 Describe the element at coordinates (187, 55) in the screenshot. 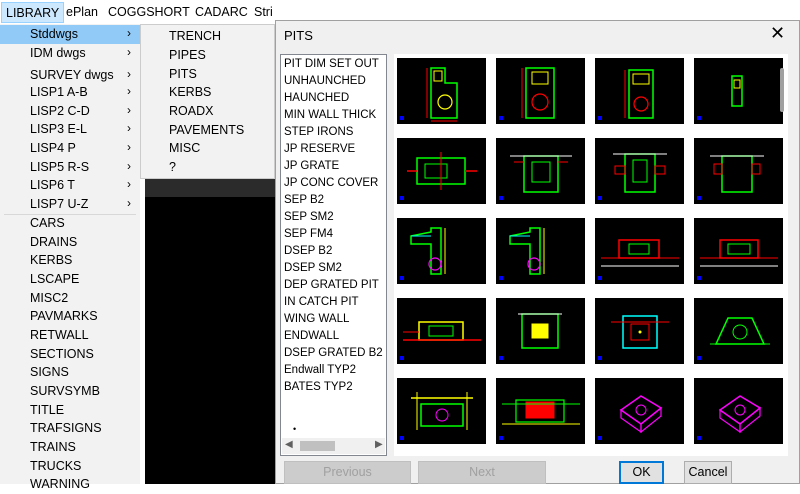

I see `submenu-item-pipes: PIPES` at that location.